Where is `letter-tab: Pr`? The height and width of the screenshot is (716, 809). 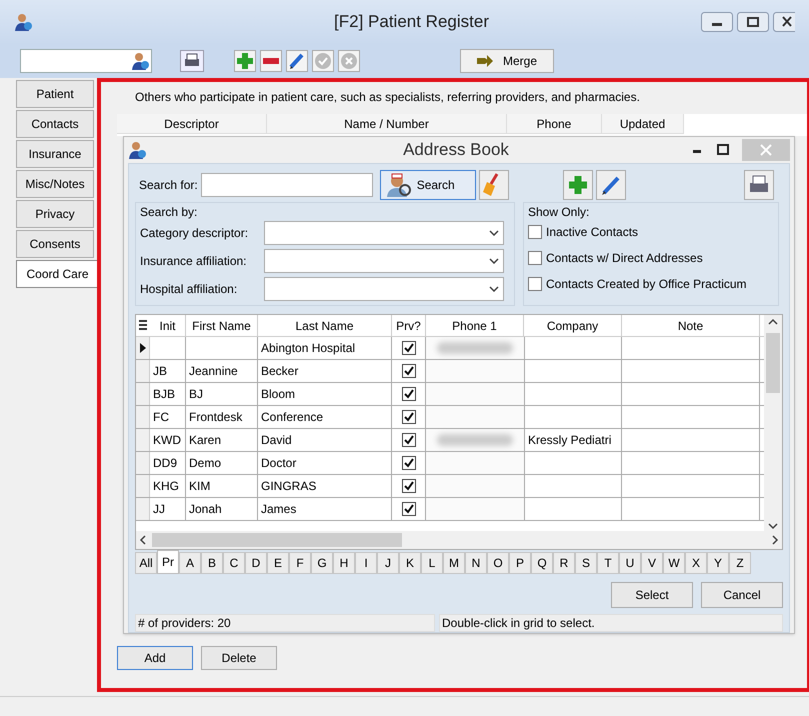
letter-tab: Pr is located at coordinates (168, 562).